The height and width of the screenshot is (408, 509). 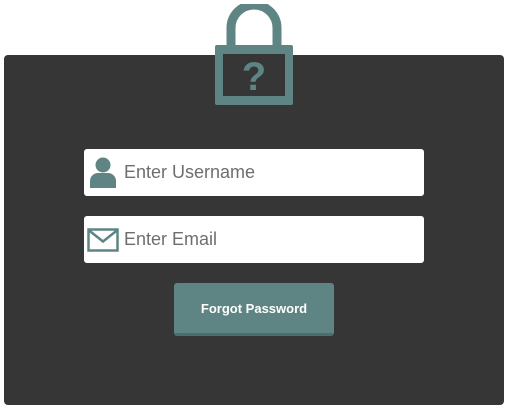 I want to click on email-field, so click(x=254, y=239).